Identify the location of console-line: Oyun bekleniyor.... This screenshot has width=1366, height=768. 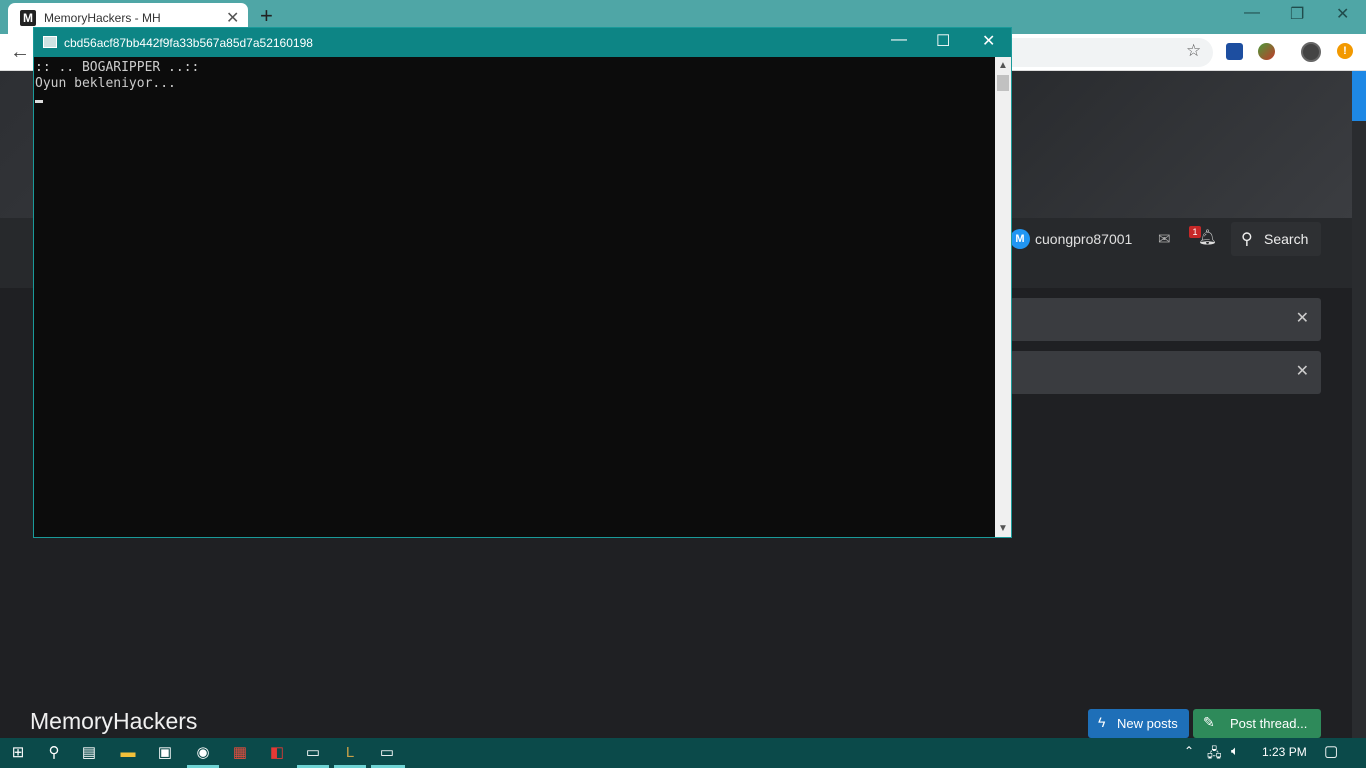
(105, 83).